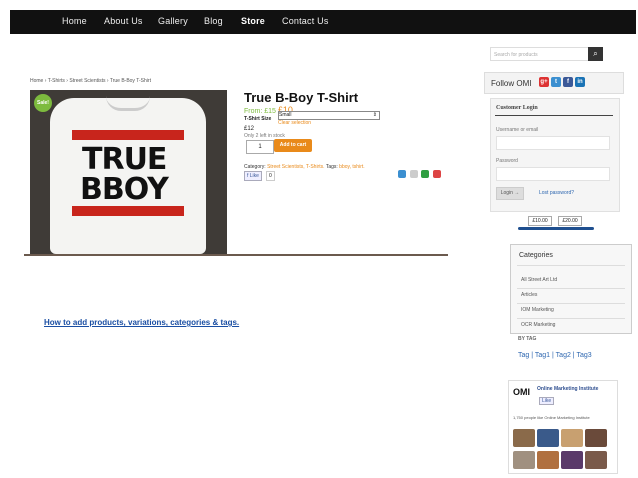  What do you see at coordinates (249, 129) in the screenshot?
I see `variation-price: £12` at bounding box center [249, 129].